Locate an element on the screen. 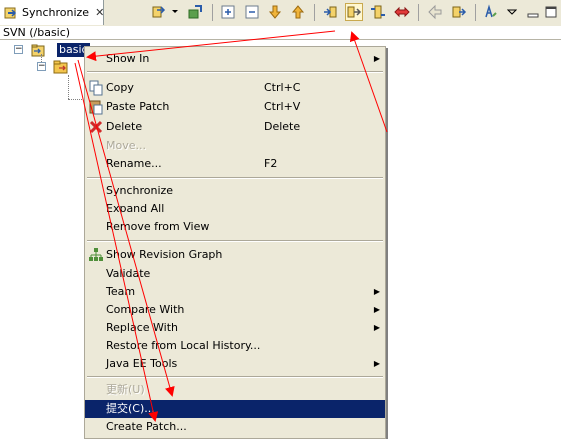  menu-item-show-revision-graph: Show Revision Graph is located at coordinates (235, 255).